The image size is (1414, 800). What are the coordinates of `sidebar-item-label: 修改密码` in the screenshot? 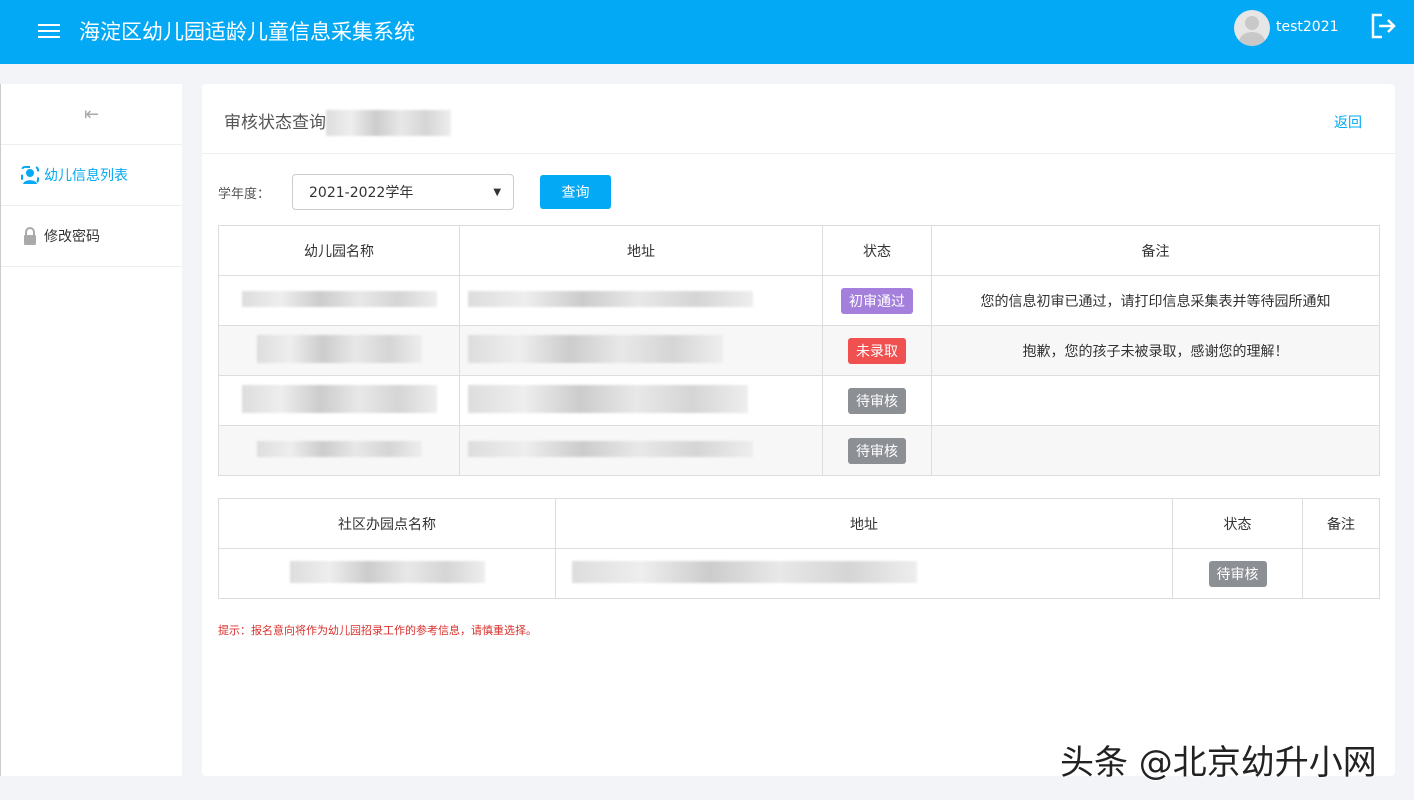 It's located at (72, 237).